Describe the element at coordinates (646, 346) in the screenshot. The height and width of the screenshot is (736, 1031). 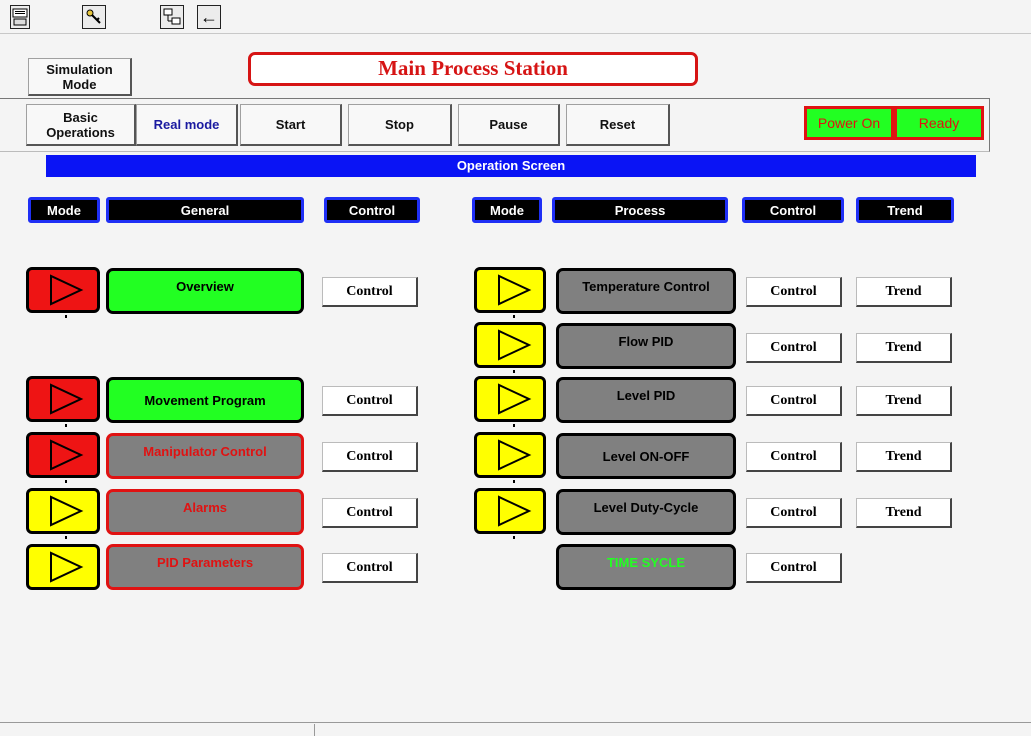
I see `item-flow-pid: Flow PID` at that location.